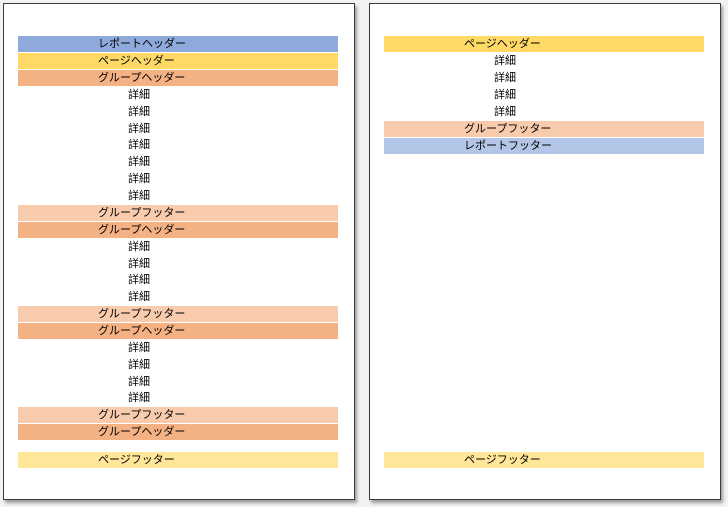 The image size is (728, 507). Describe the element at coordinates (508, 145) in the screenshot. I see `report-footer-label: レポートフッター` at that location.